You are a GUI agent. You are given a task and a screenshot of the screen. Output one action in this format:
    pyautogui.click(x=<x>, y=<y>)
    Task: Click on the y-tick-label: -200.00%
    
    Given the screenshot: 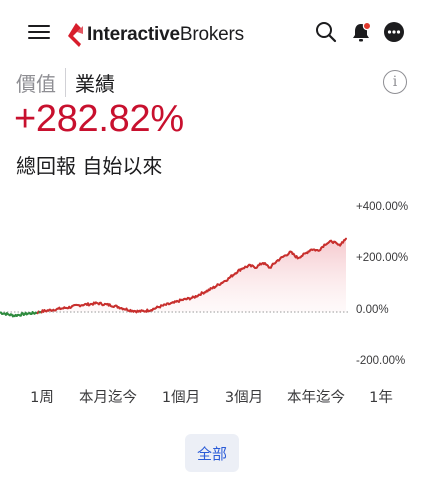 What is the action you would take?
    pyautogui.click(x=381, y=361)
    